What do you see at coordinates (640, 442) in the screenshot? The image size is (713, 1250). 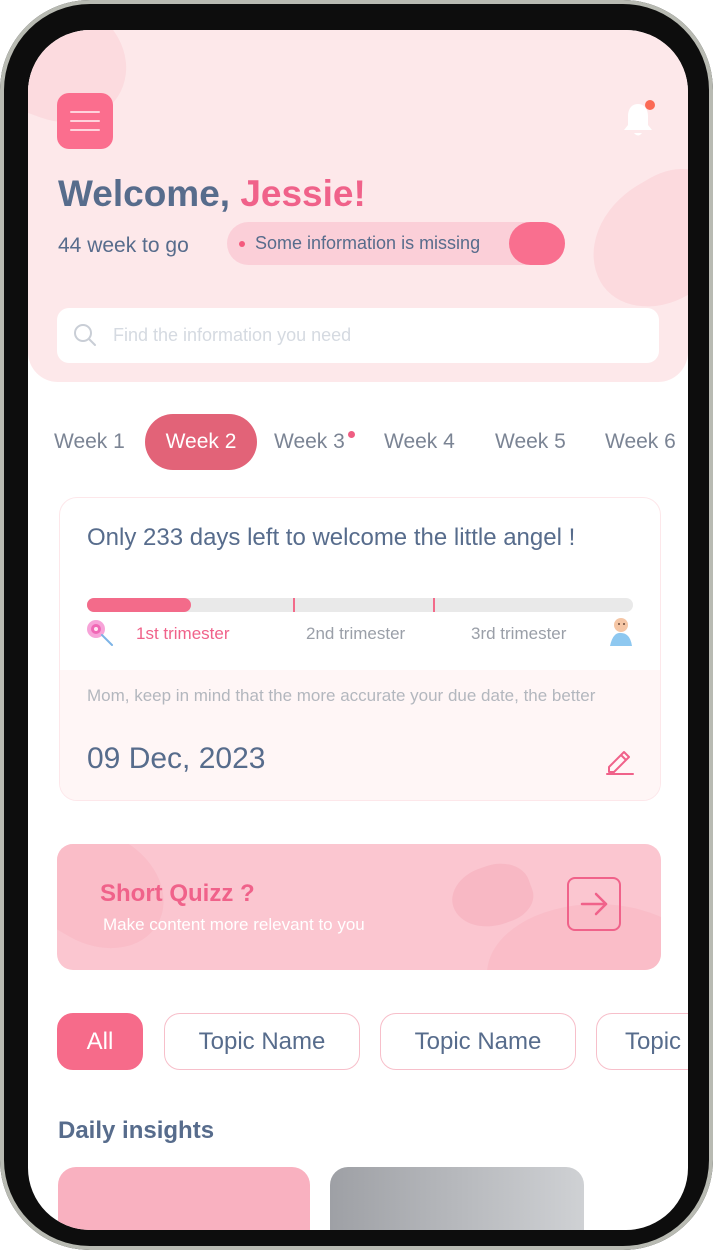 I see `tab-week-6: Week 6` at bounding box center [640, 442].